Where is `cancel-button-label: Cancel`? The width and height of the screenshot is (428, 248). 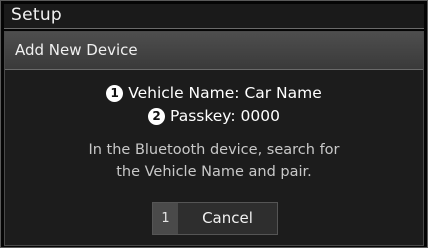 cancel-button-label: Cancel is located at coordinates (227, 218).